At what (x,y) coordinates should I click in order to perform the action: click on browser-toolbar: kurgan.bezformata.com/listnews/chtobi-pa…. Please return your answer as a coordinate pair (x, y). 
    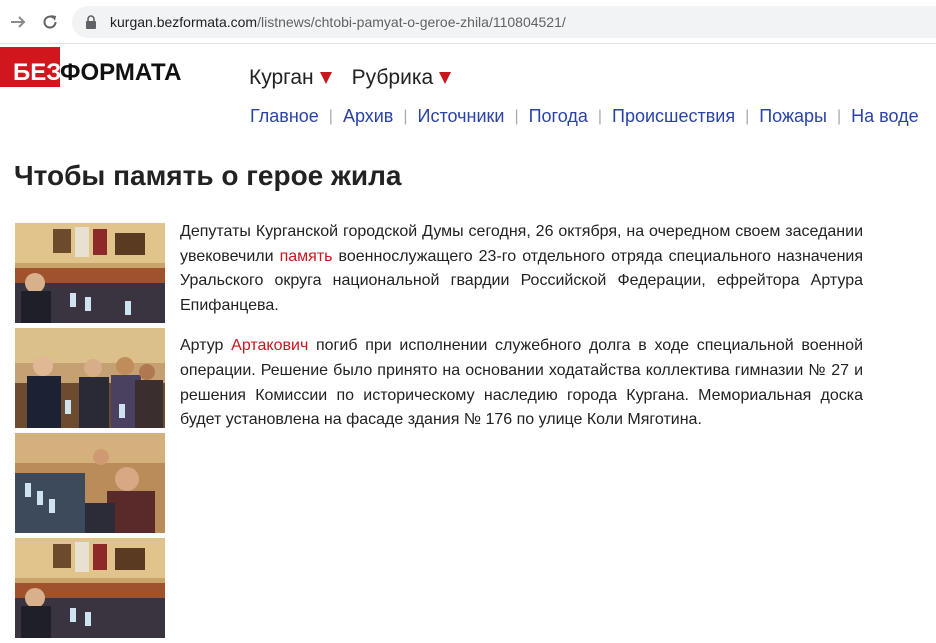
    Looking at the image, I should click on (468, 22).